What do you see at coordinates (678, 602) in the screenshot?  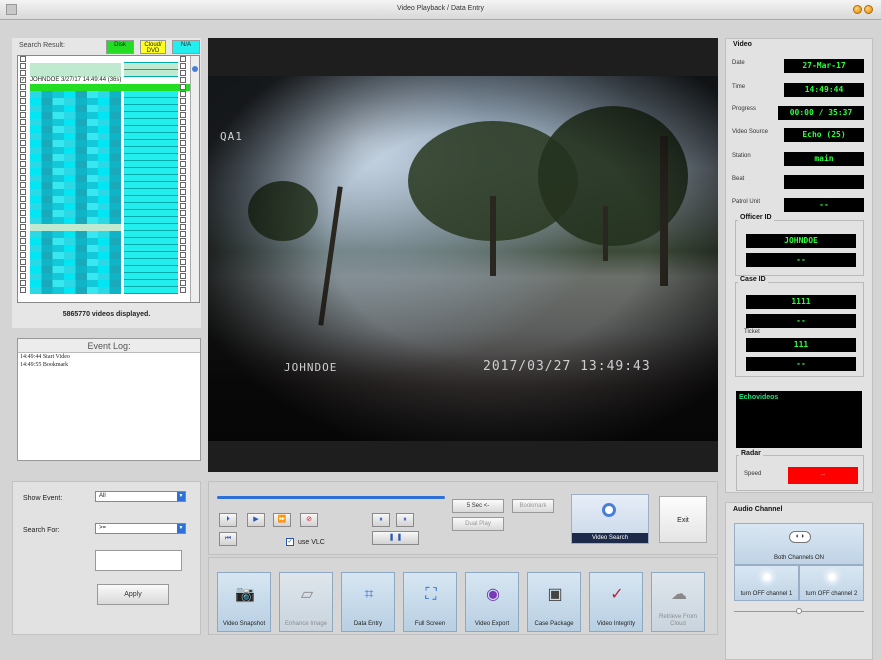 I see `retrieve-from-cloud-button: ☁ Retrieve From Cloud` at bounding box center [678, 602].